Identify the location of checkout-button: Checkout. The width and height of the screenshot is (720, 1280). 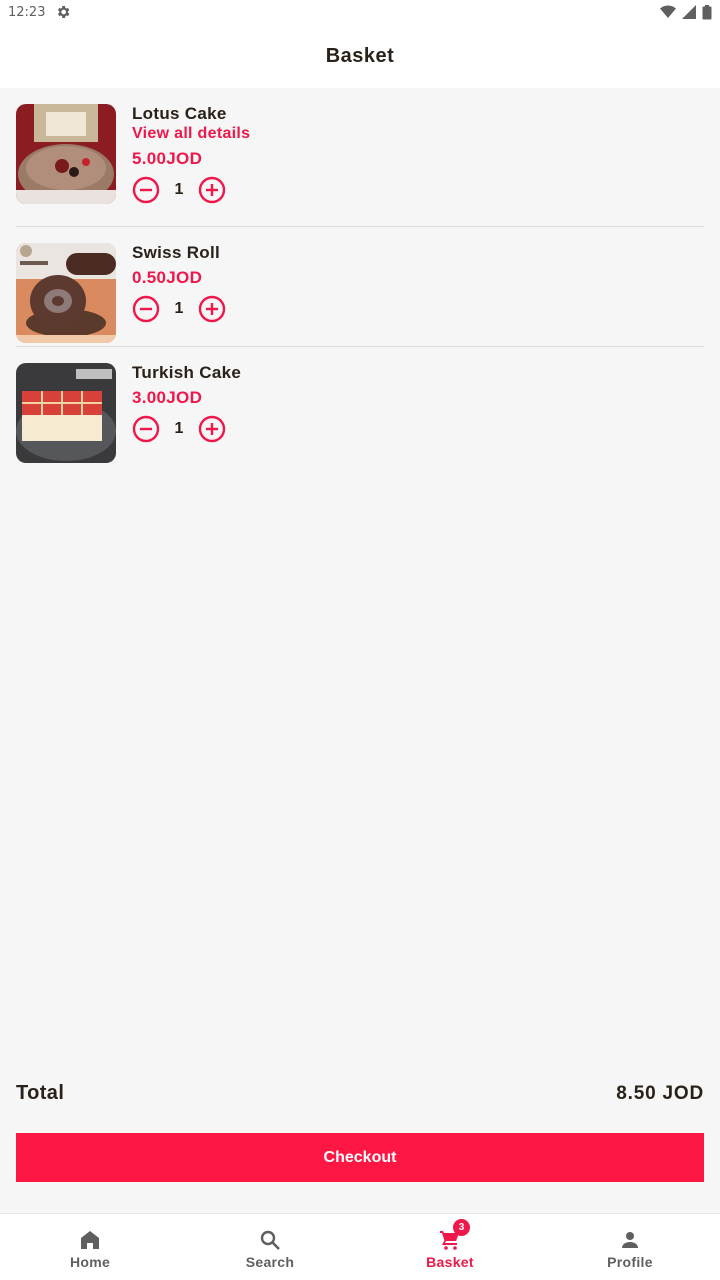
(360, 1157).